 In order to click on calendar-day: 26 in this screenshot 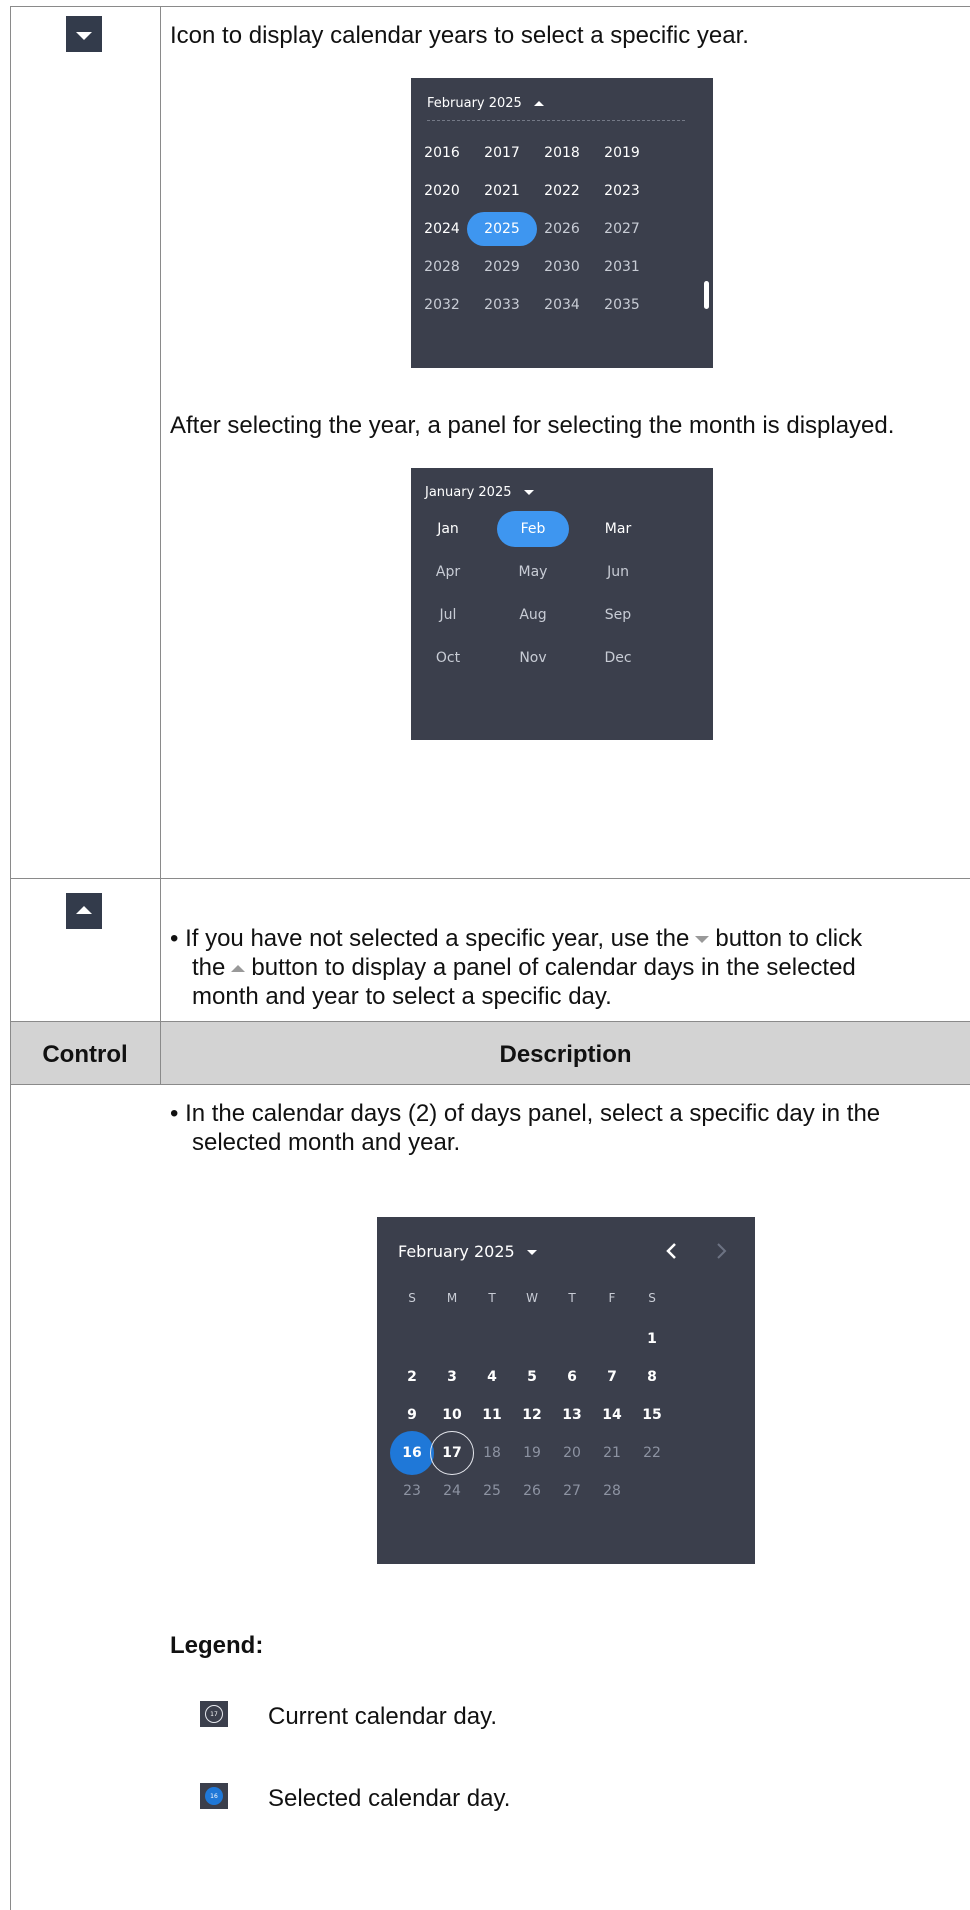, I will do `click(532, 1491)`.